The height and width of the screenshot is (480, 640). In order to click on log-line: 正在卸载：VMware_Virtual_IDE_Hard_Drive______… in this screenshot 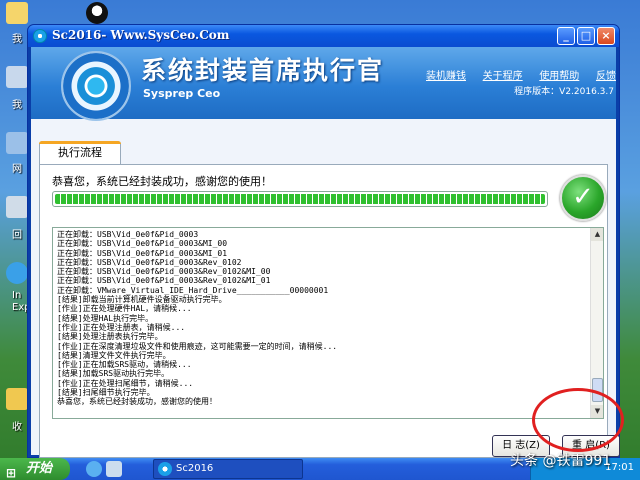, I will do `click(193, 290)`.